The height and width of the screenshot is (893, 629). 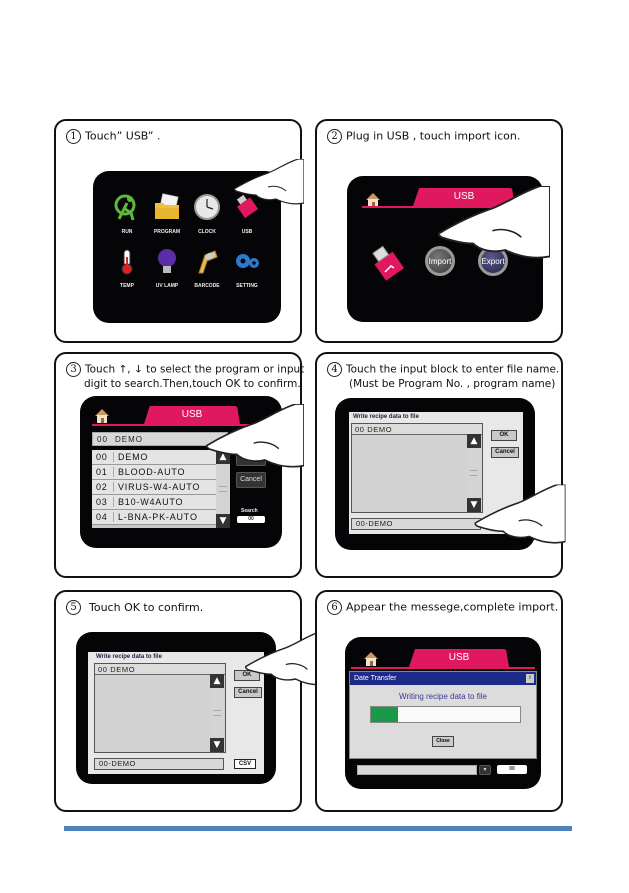 I want to click on menu-item-temp: TEMP, so click(x=127, y=268).